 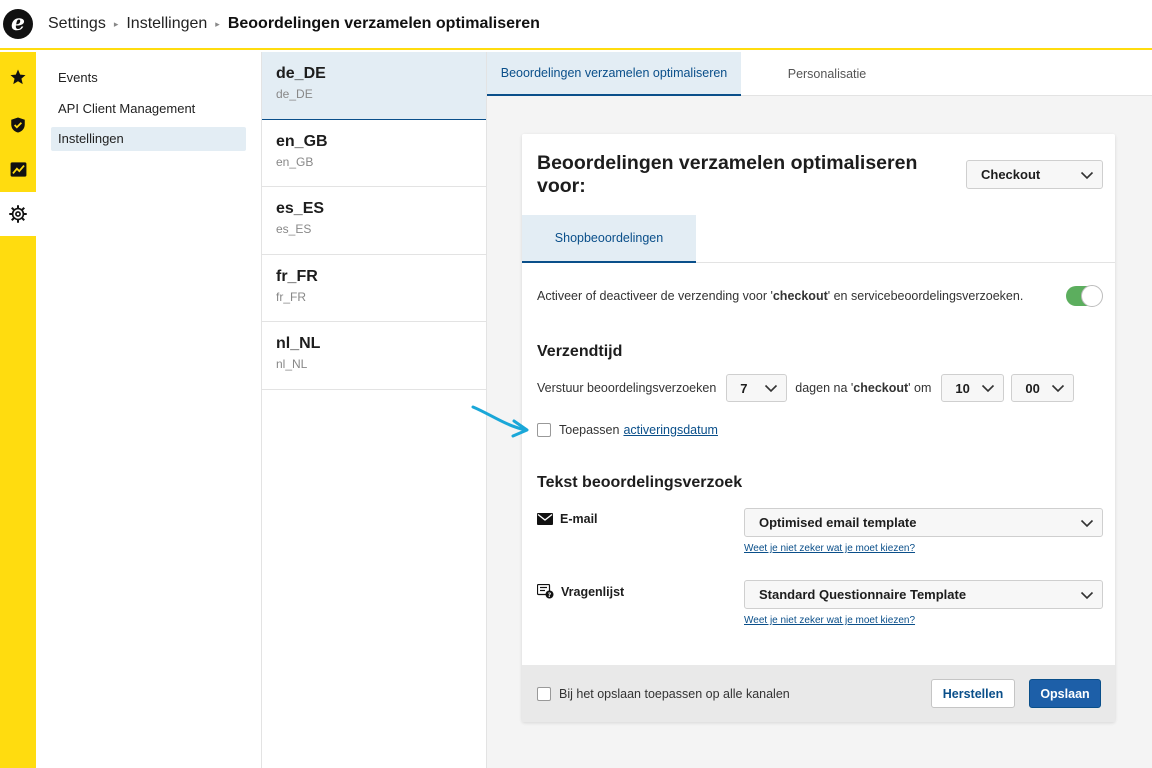 What do you see at coordinates (670, 430) in the screenshot?
I see `activation-date-link: activeringsdatum` at bounding box center [670, 430].